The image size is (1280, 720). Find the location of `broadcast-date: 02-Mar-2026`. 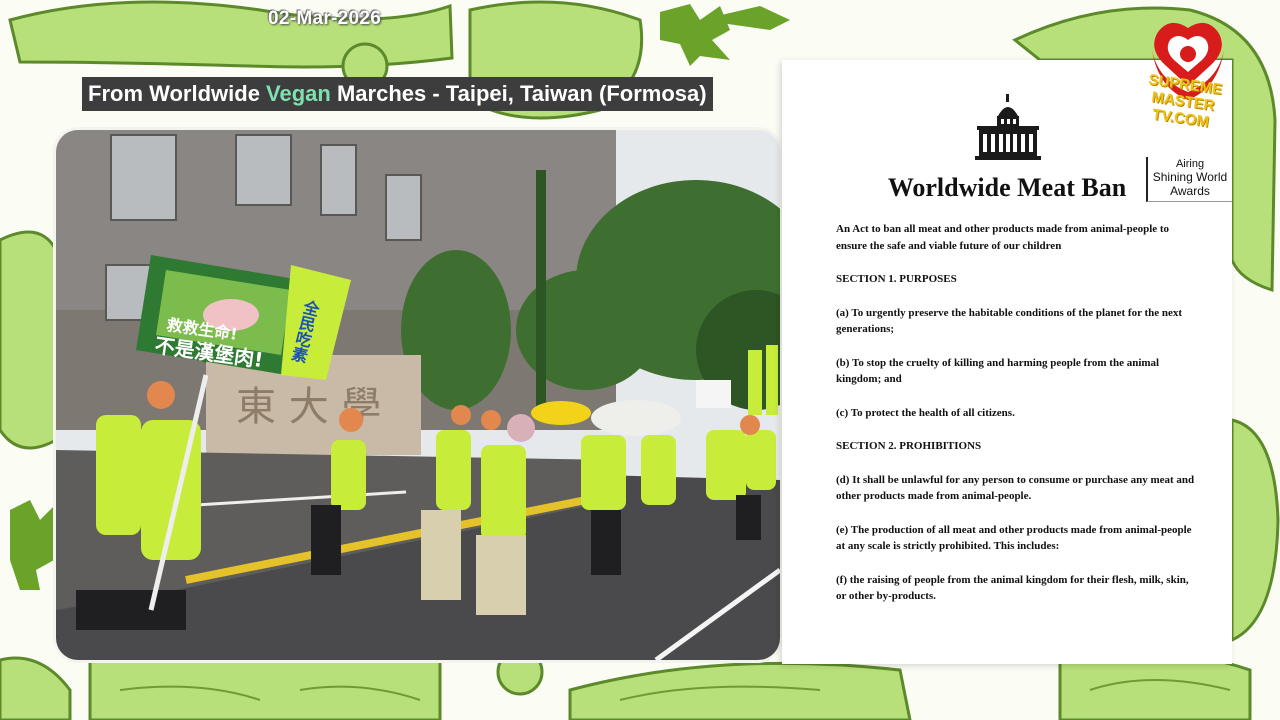

broadcast-date: 02-Mar-2026 is located at coordinates (325, 18).